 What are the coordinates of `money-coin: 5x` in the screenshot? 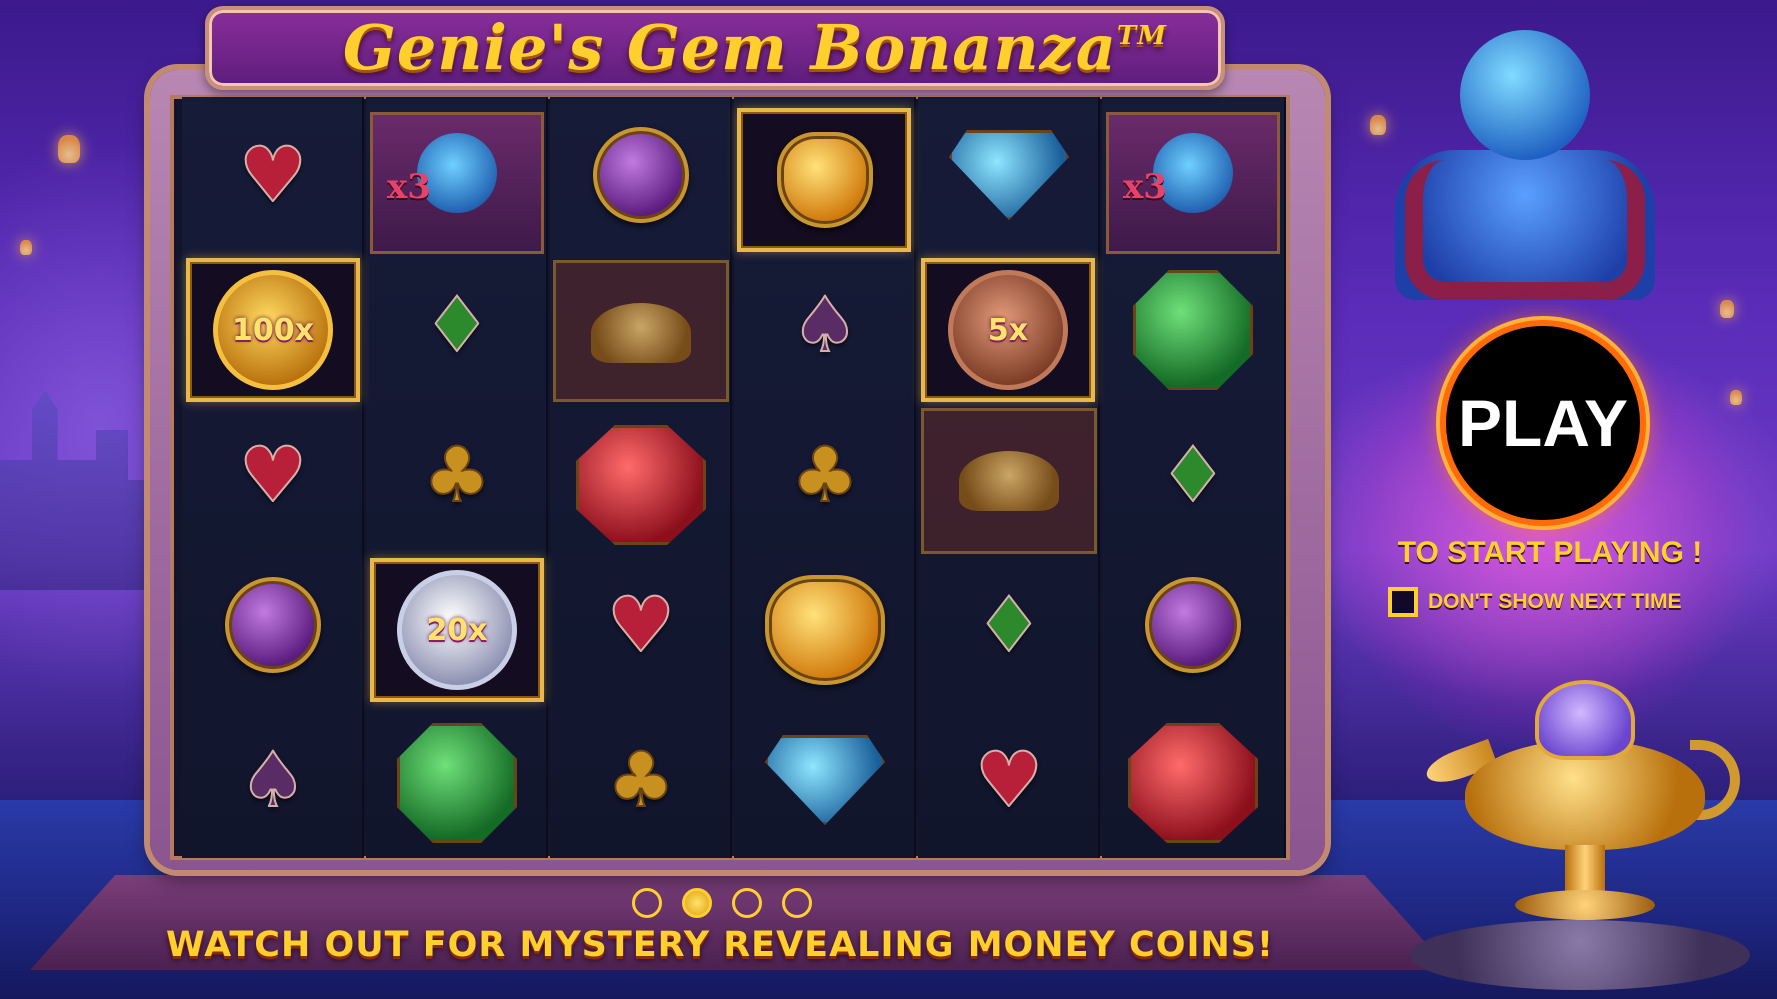 It's located at (1008, 330).